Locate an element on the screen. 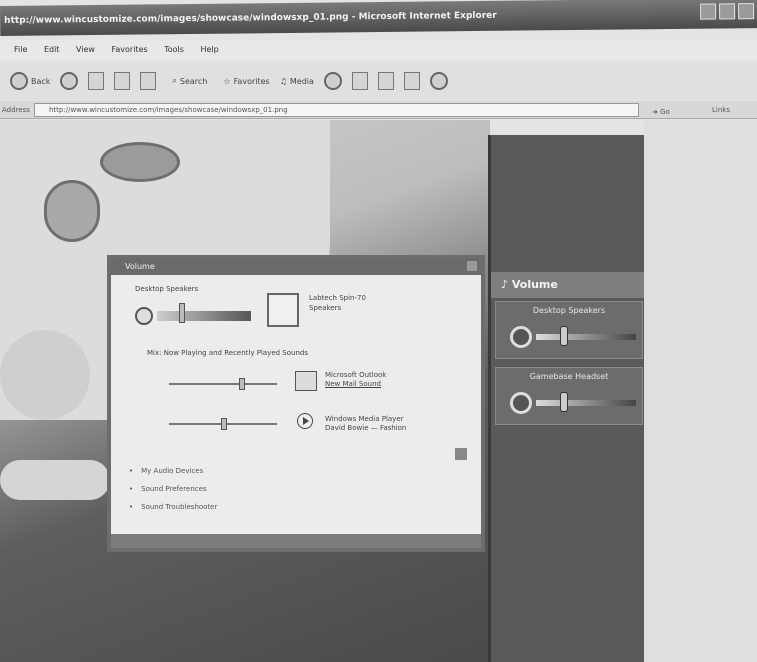 The height and width of the screenshot is (662, 757). menu-view: View is located at coordinates (85, 49).